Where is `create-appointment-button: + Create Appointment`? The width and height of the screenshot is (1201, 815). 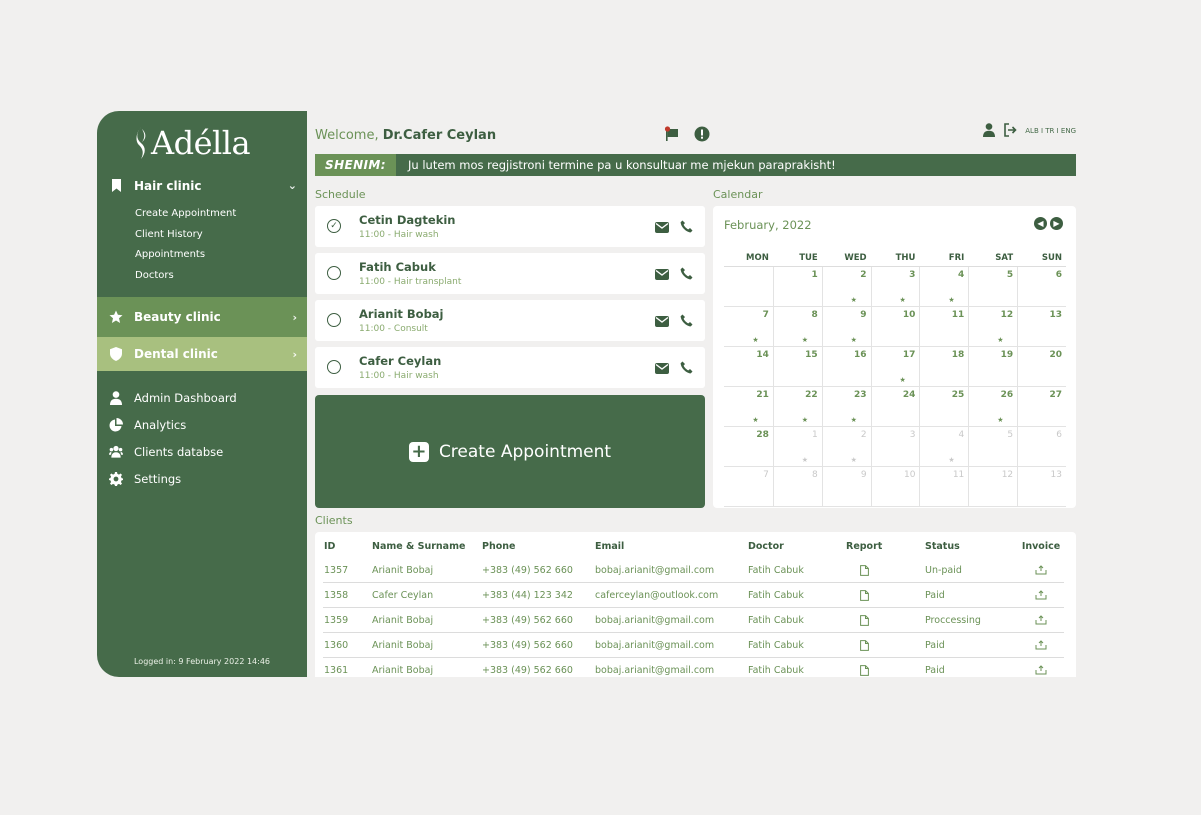
create-appointment-button: + Create Appointment is located at coordinates (510, 451).